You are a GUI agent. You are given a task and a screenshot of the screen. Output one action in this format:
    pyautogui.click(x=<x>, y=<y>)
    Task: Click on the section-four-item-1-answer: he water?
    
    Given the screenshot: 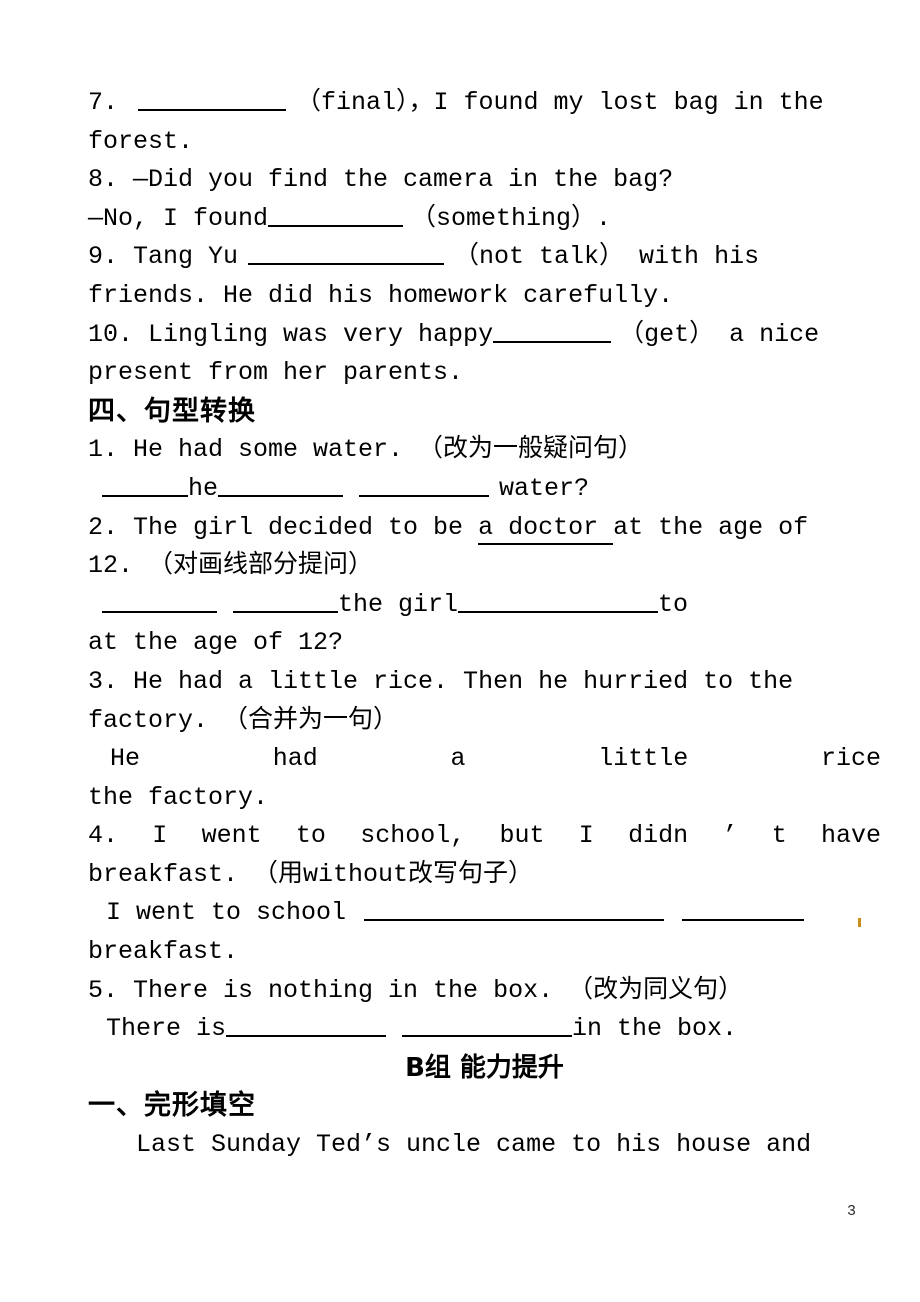 What is the action you would take?
    pyautogui.click(x=484, y=489)
    